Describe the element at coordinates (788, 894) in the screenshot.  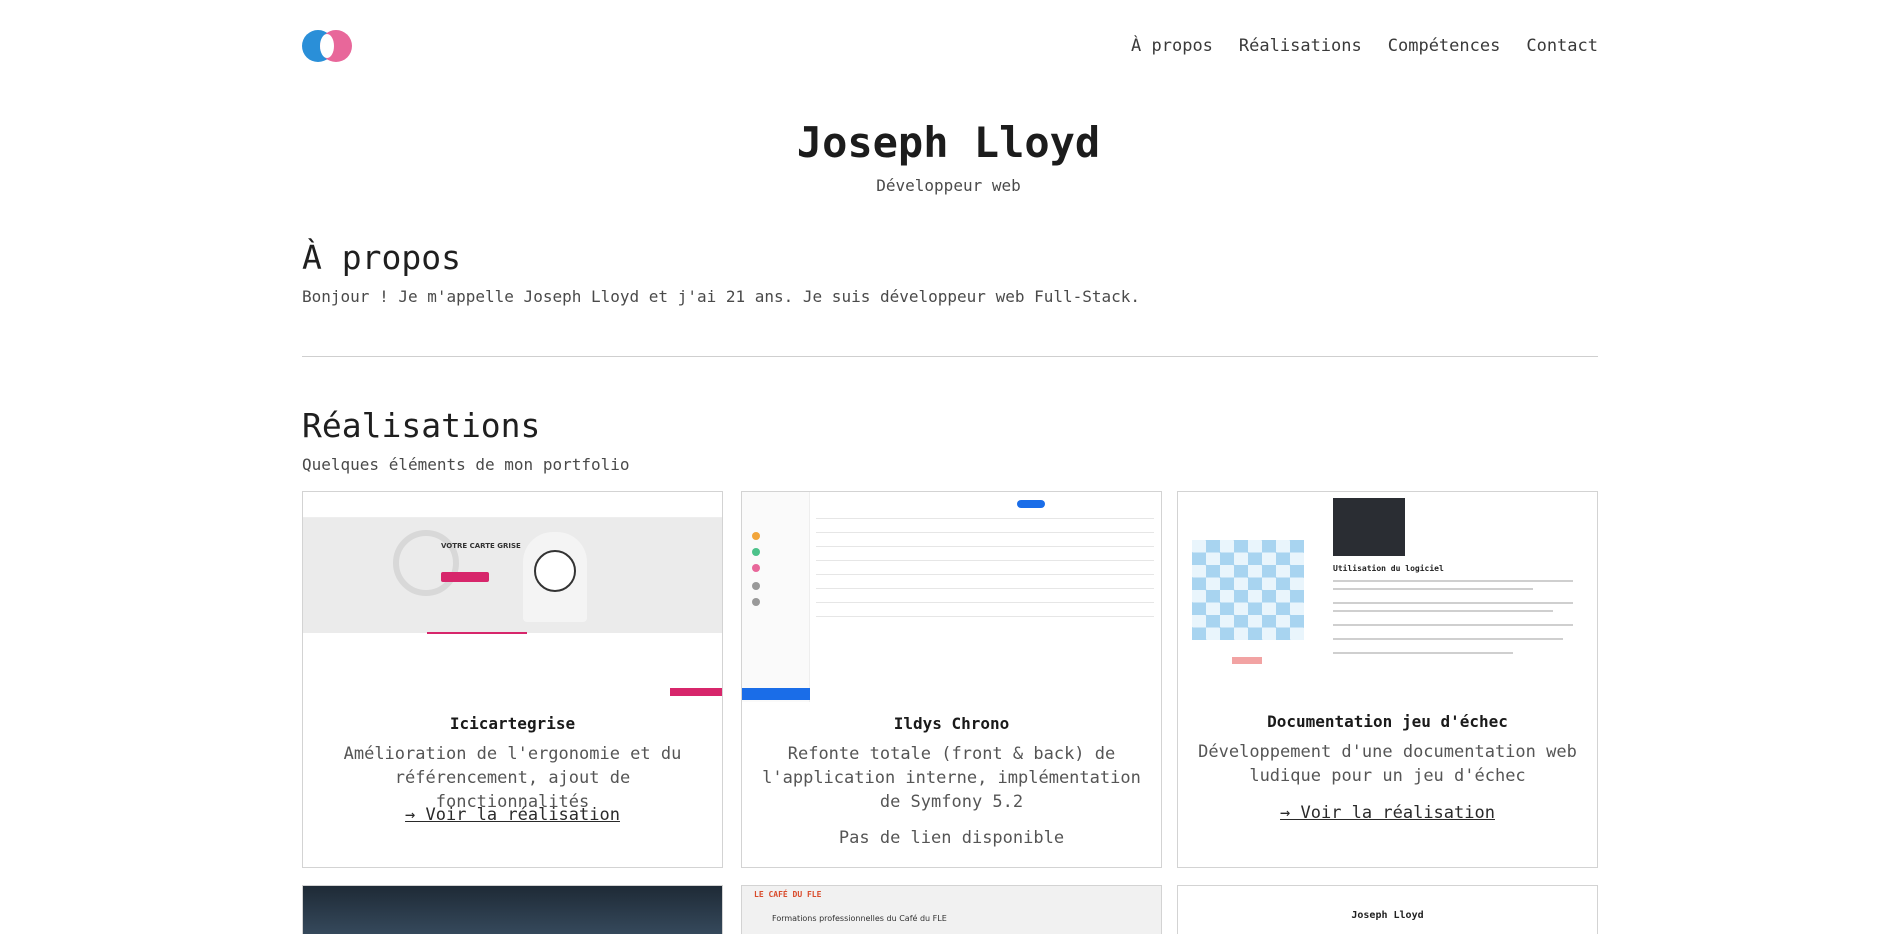
I see `thumb-brand: LE CAFÉ DU FLE` at that location.